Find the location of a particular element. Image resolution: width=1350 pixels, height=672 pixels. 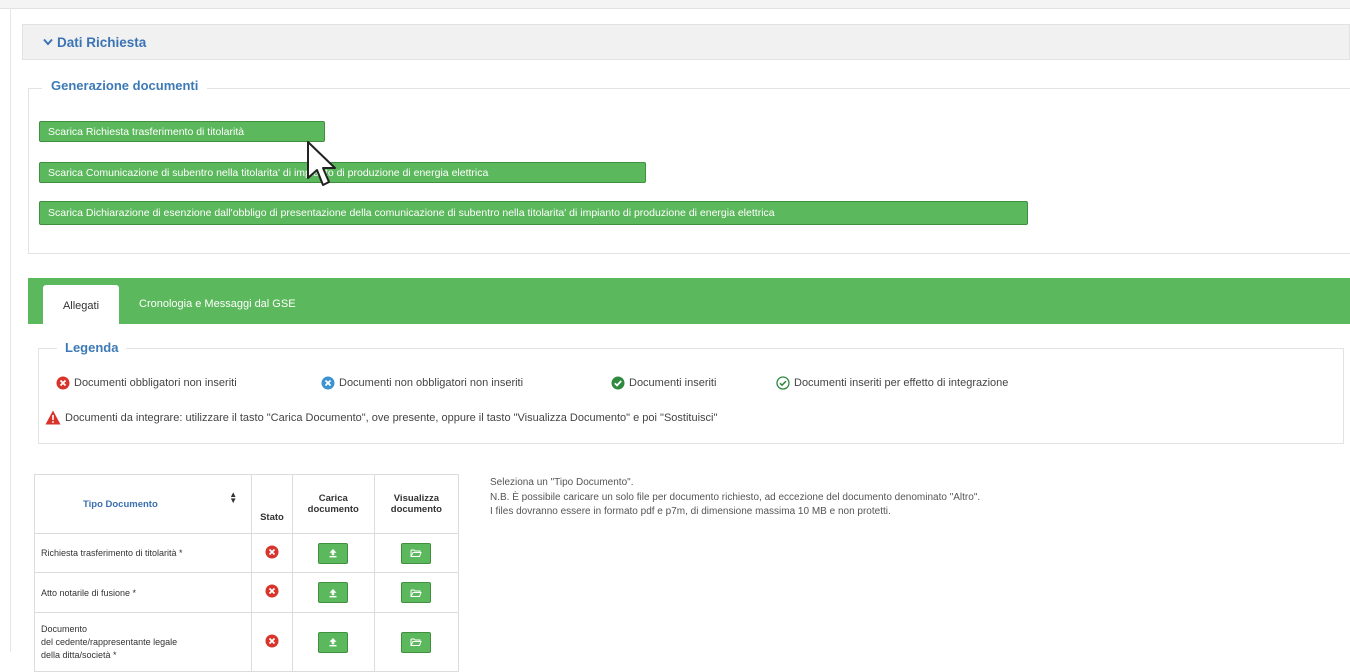

legend-label: Documenti inseriti is located at coordinates (673, 383).